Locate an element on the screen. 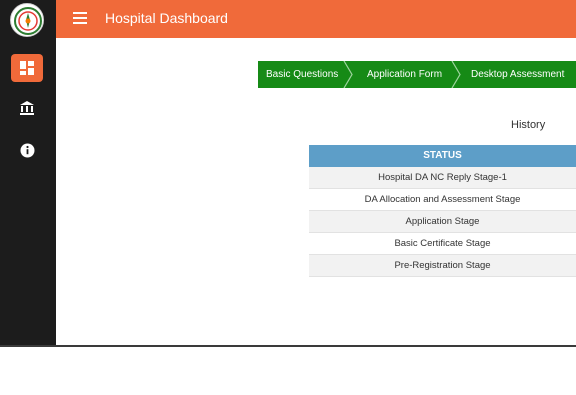 The image size is (576, 395). sidebar is located at coordinates (28, 172).